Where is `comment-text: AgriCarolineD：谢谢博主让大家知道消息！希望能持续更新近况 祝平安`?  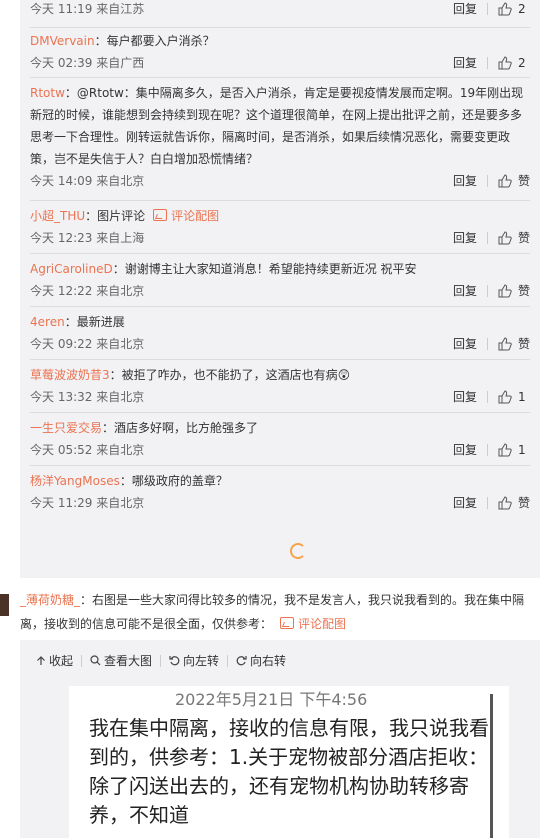 comment-text: AgriCarolineD：谢谢博主让大家知道消息！希望能持续更新近况 祝平安 is located at coordinates (223, 269).